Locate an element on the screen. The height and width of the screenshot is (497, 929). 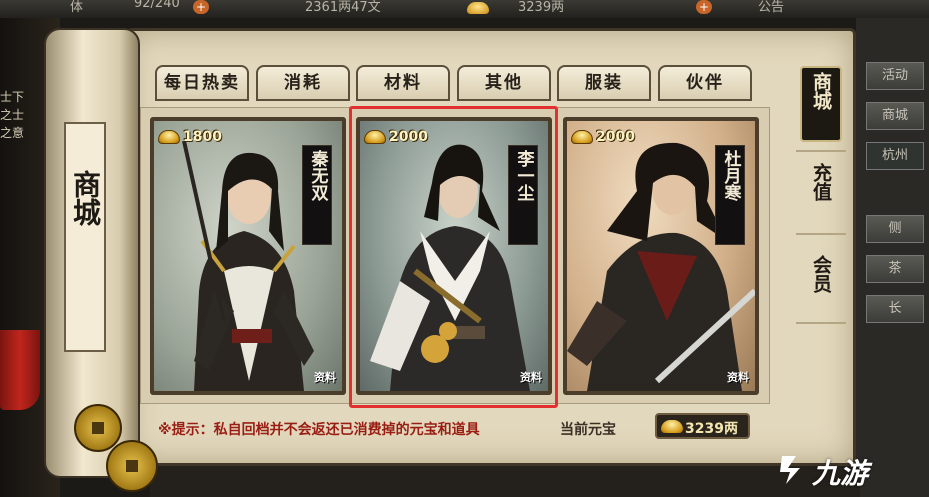
coin-icon is located at coordinates (132, 466).